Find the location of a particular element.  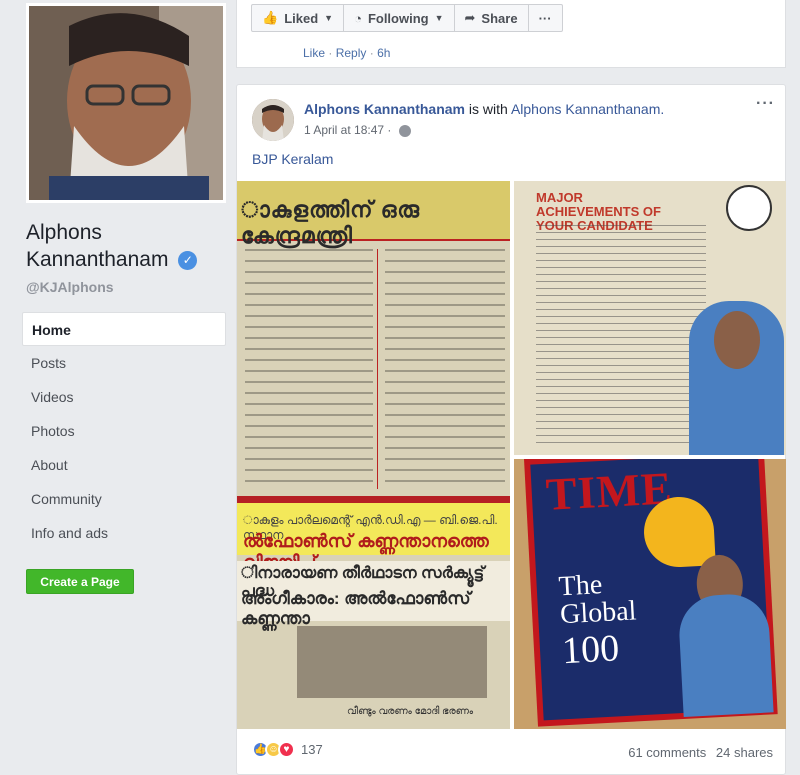

profile-picture is located at coordinates (126, 103).